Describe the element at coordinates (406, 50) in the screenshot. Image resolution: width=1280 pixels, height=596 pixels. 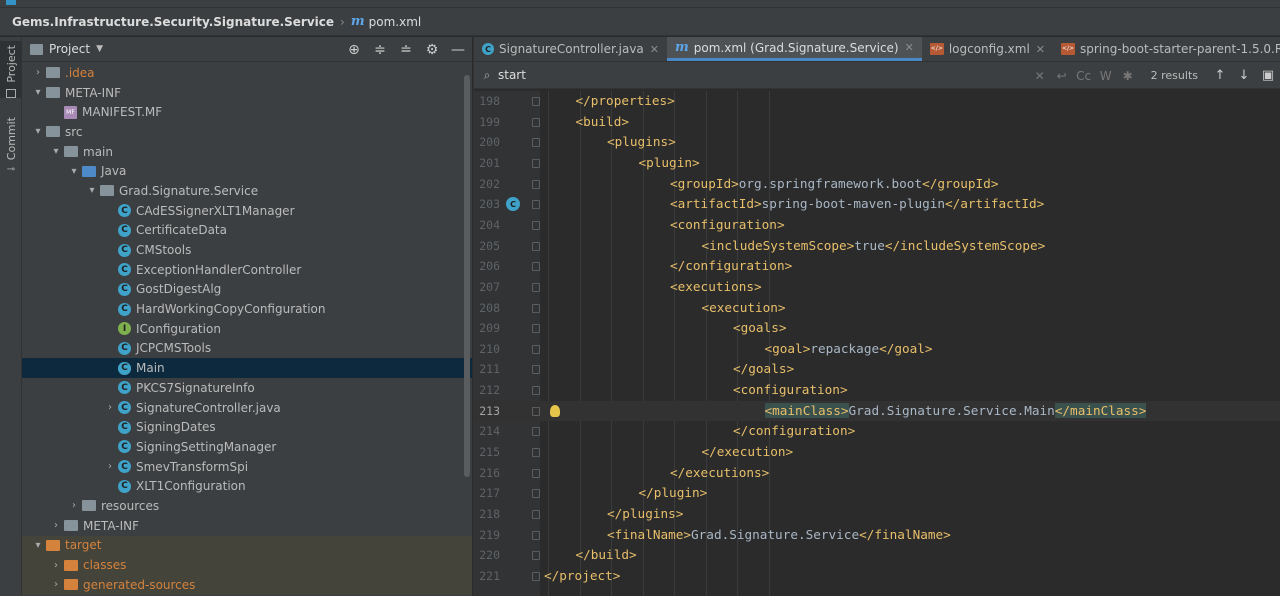
I see `collapse-all-icon: ≐` at that location.